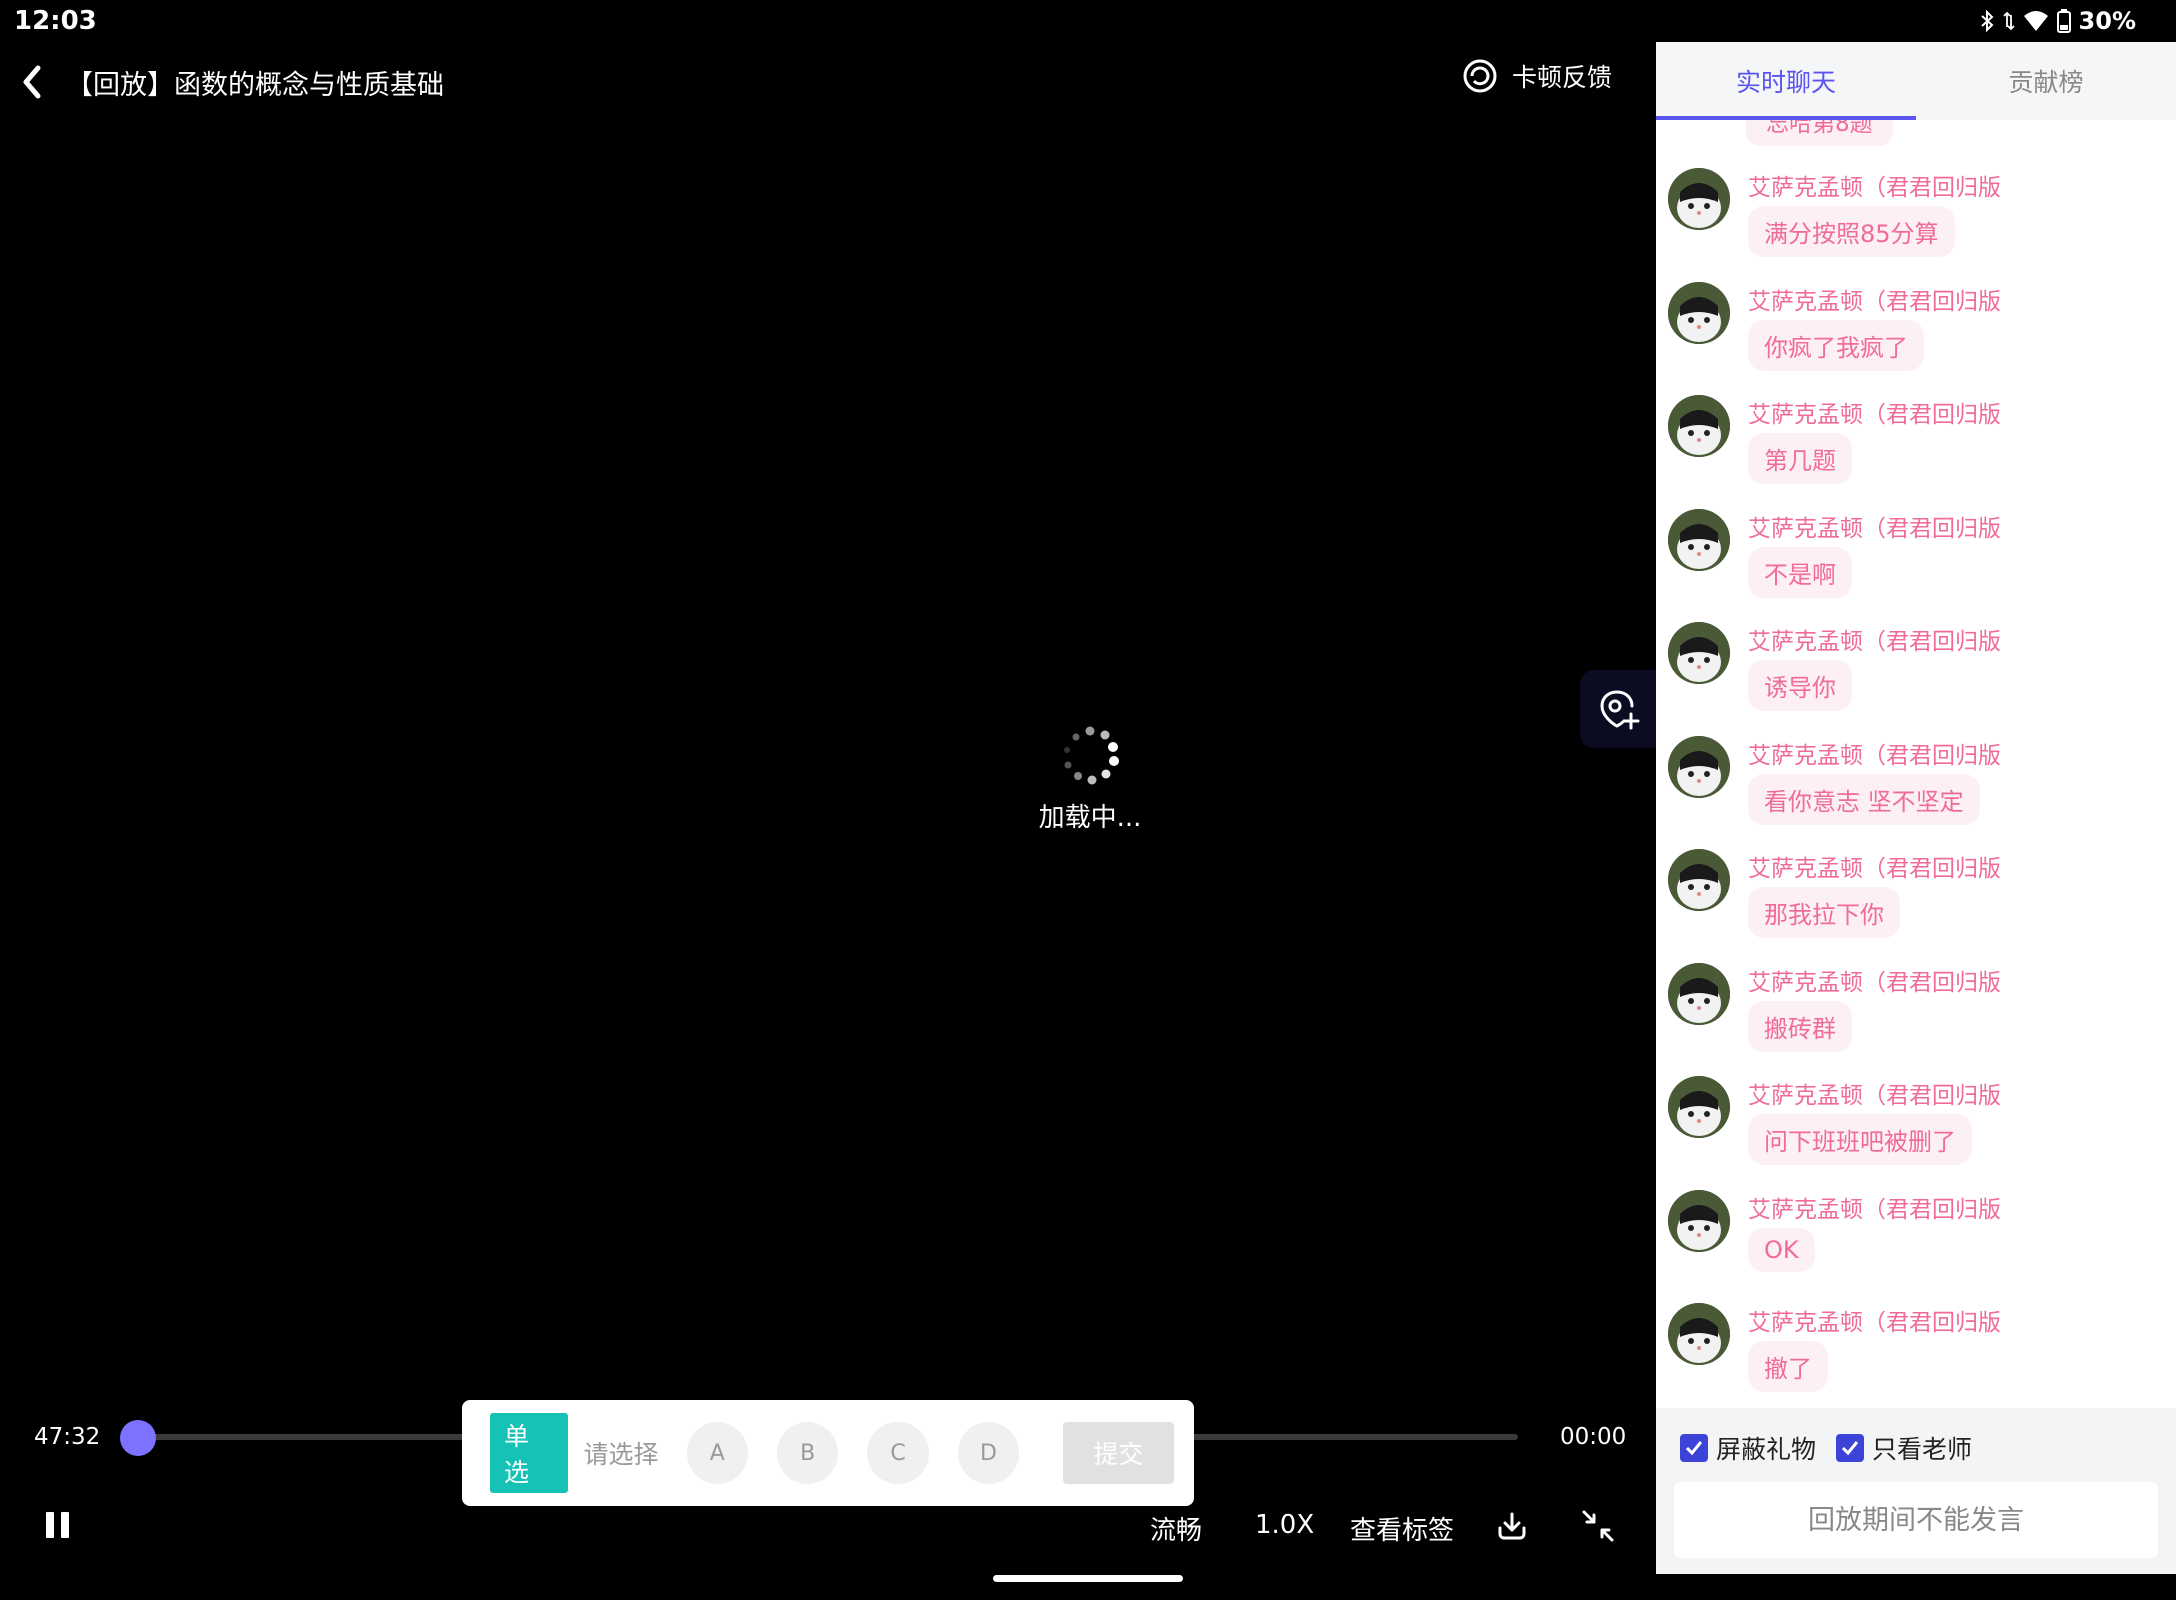 The image size is (2176, 1600). Describe the element at coordinates (1916, 450) in the screenshot. I see `chat-message: 艾萨克孟顿（君君回归版第几题` at that location.